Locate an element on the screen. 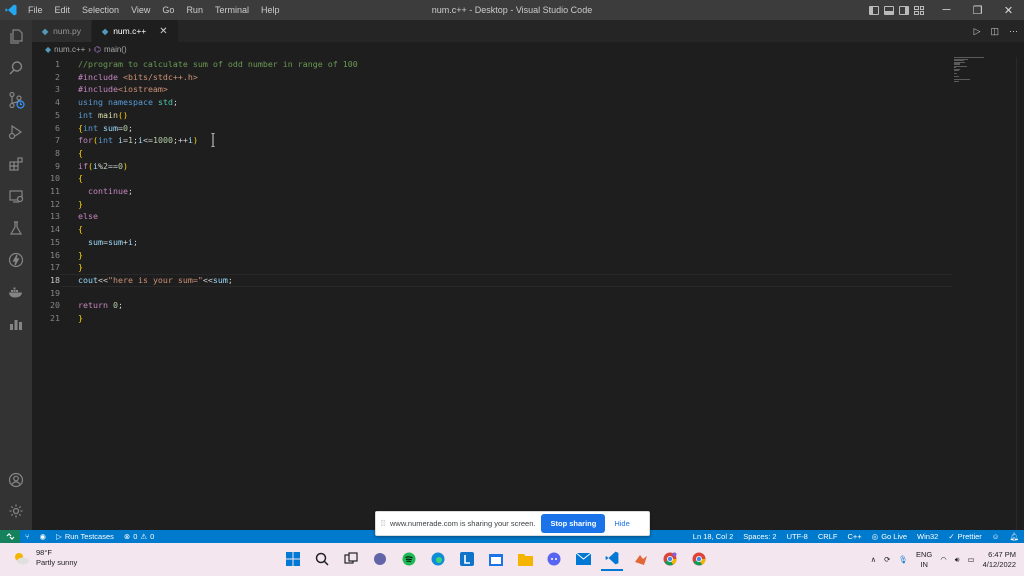 Image resolution: width=1024 pixels, height=576 pixels. search-icon is located at coordinates (16, 68).